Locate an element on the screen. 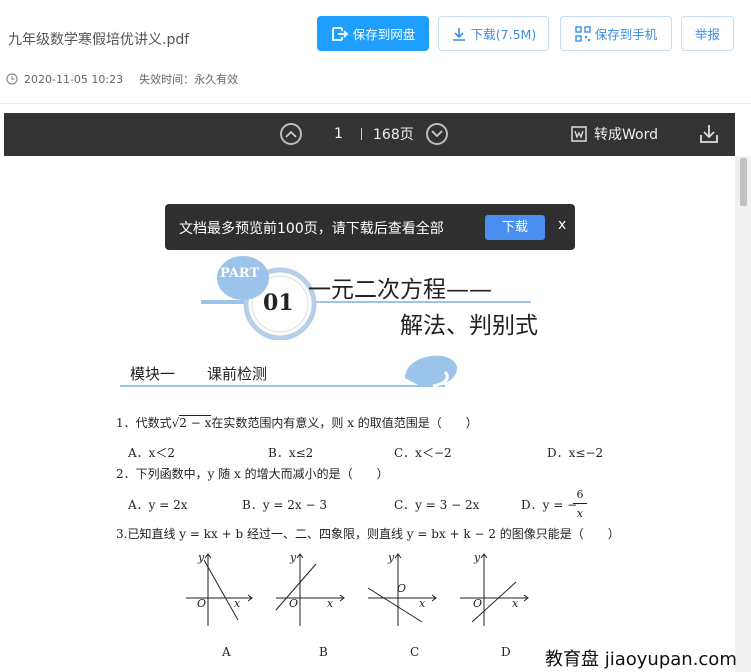 The height and width of the screenshot is (672, 751). graph-b-y-label: y is located at coordinates (293, 557).